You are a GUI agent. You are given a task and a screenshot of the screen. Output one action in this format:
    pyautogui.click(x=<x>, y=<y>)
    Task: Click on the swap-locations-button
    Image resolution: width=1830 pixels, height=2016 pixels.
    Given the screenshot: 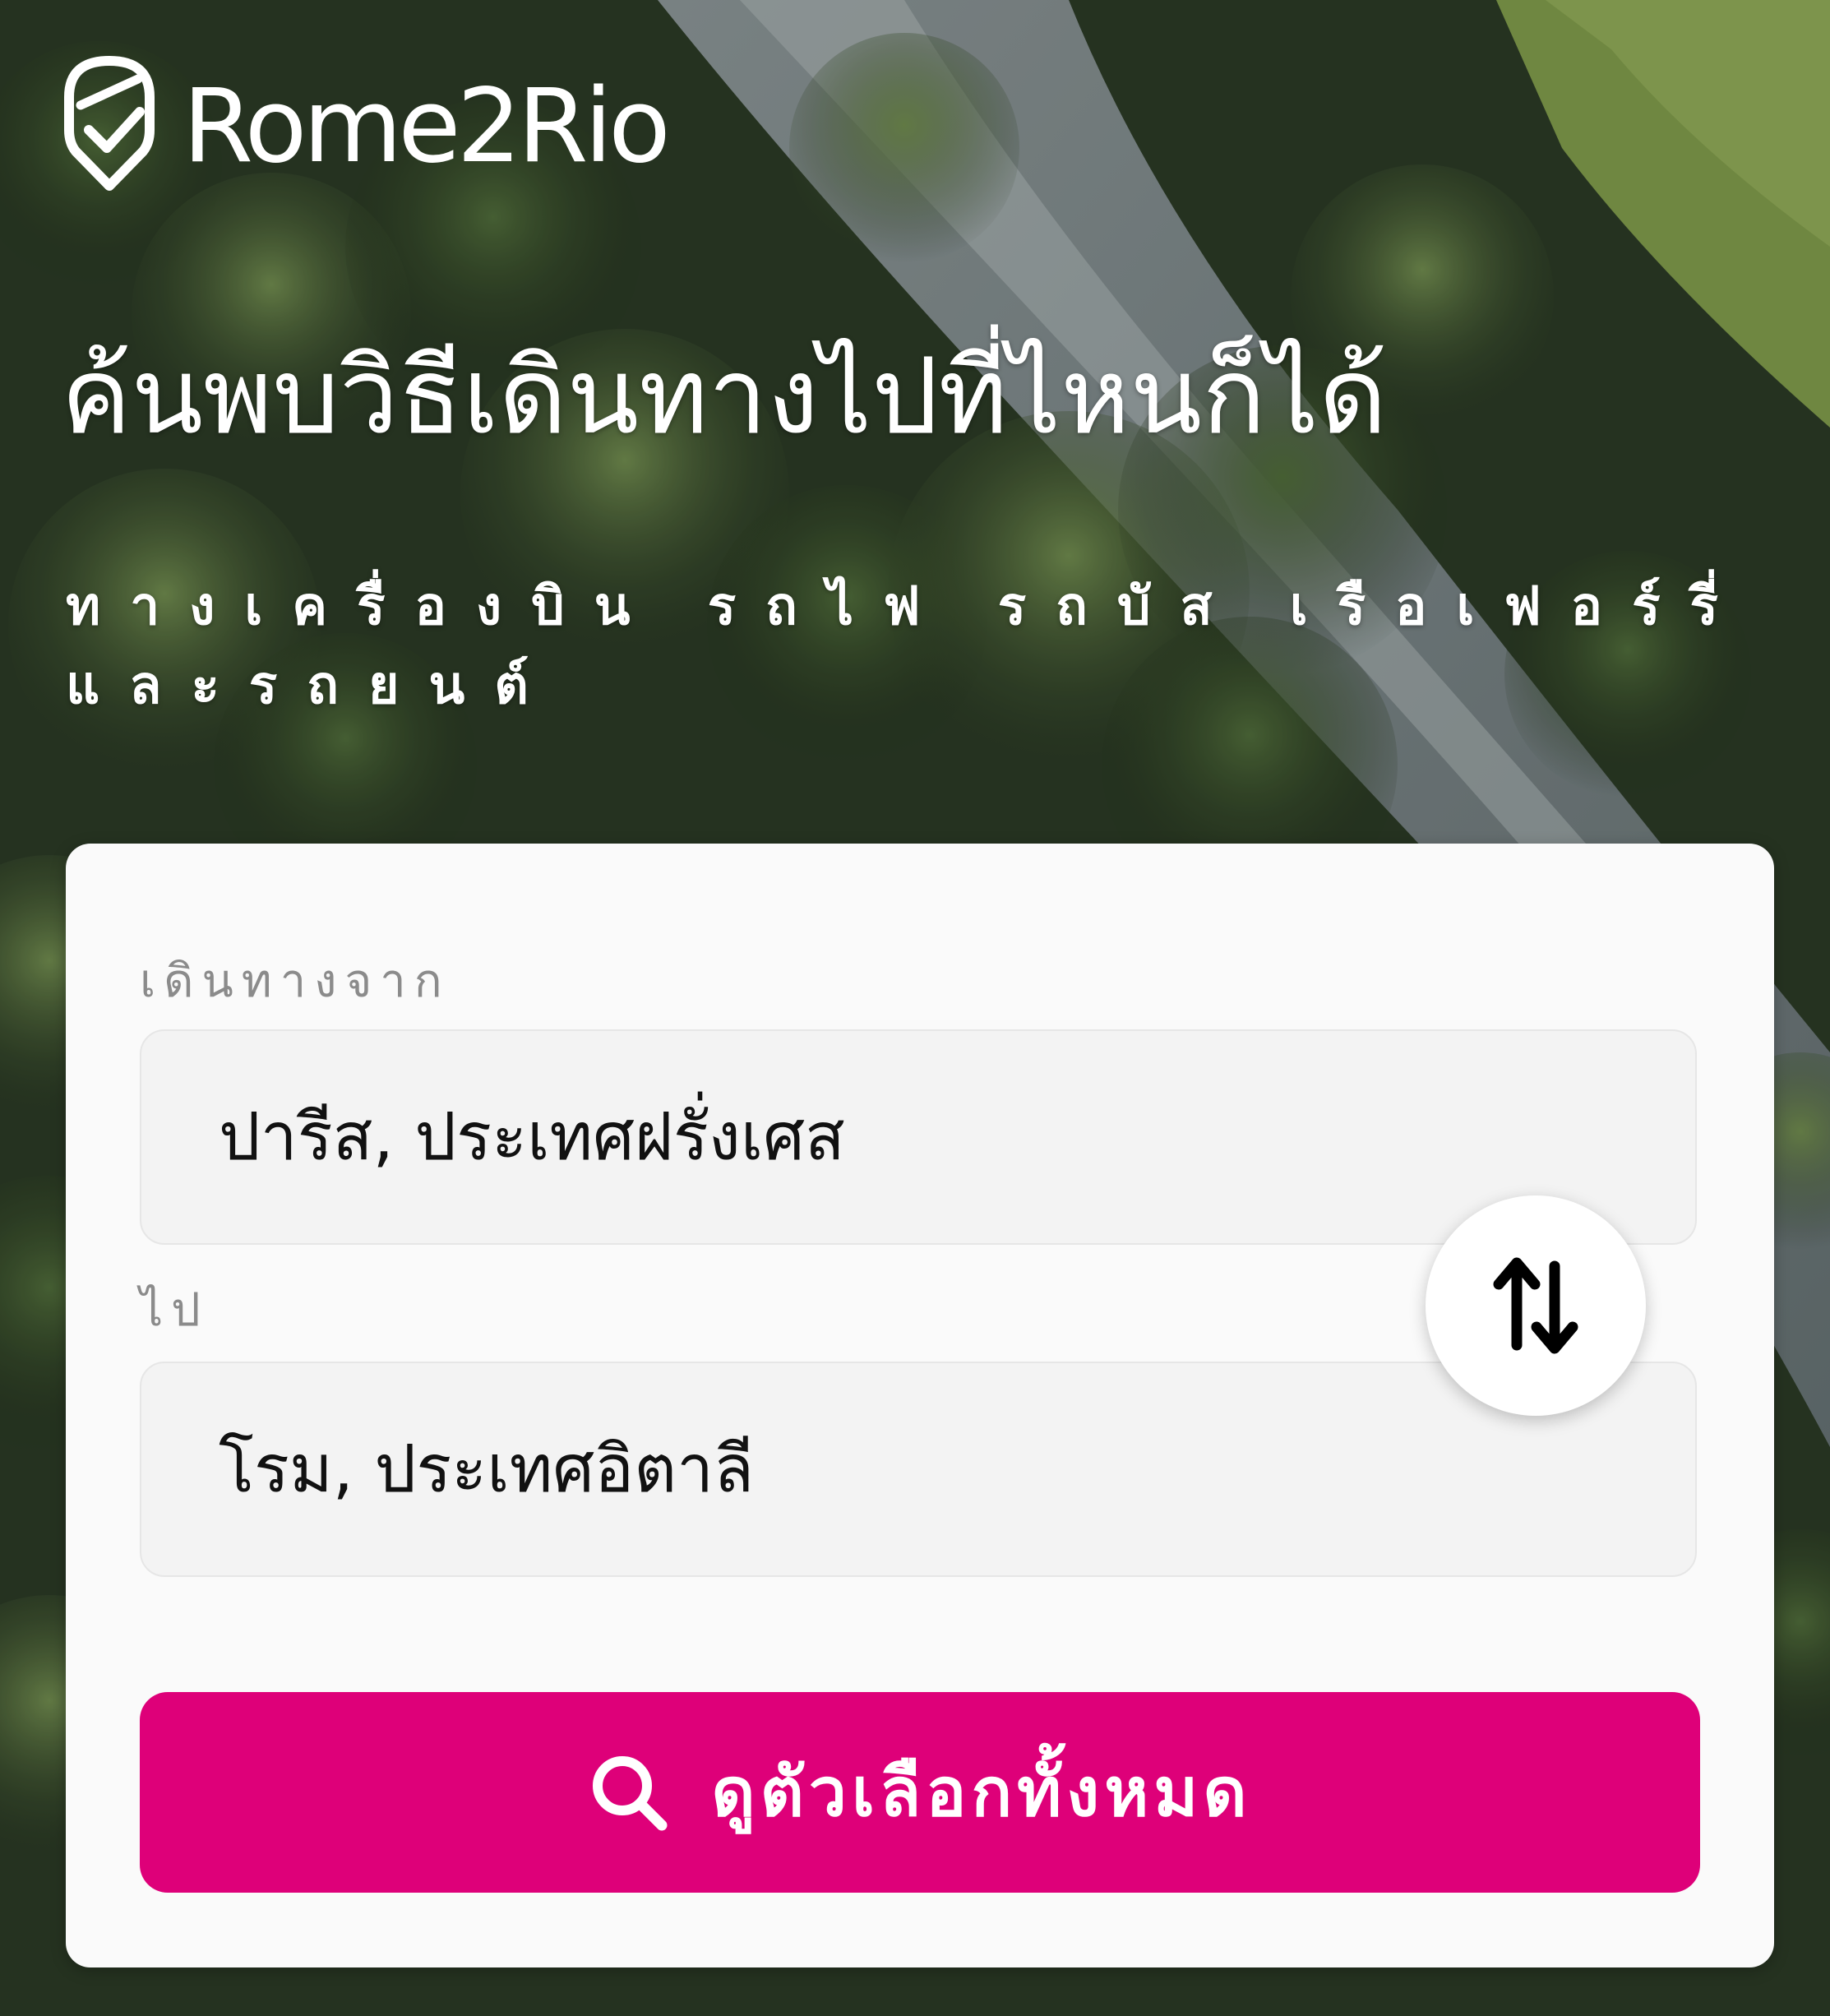 What is the action you would take?
    pyautogui.click(x=1536, y=1305)
    